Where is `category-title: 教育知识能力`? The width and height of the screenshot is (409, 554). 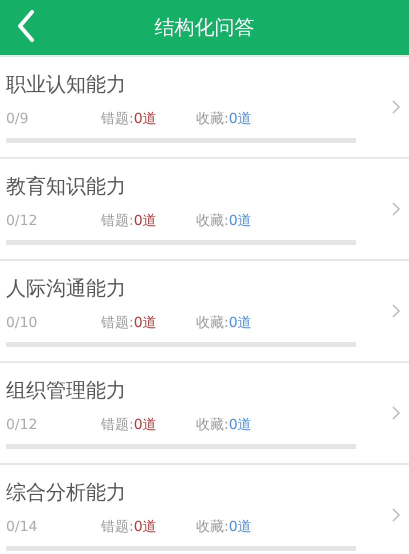 category-title: 教育知识能力 is located at coordinates (66, 186).